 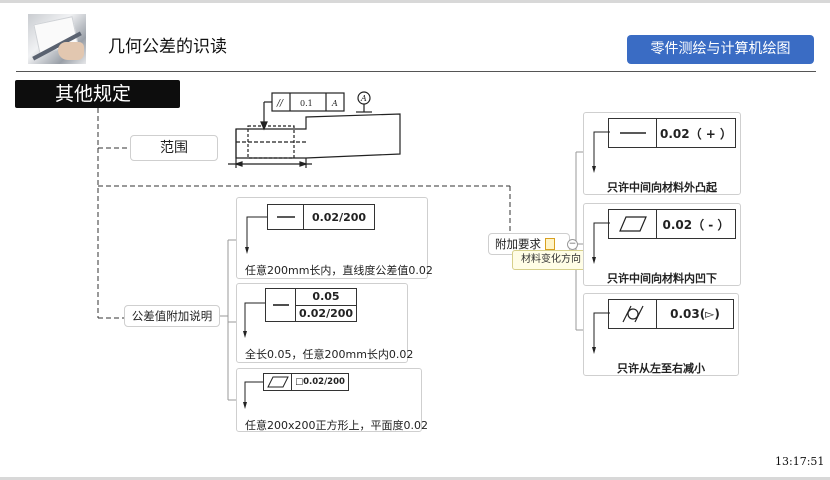 I want to click on card-caption: 任意200x200正方形上，平面度0.02, so click(x=336, y=425).